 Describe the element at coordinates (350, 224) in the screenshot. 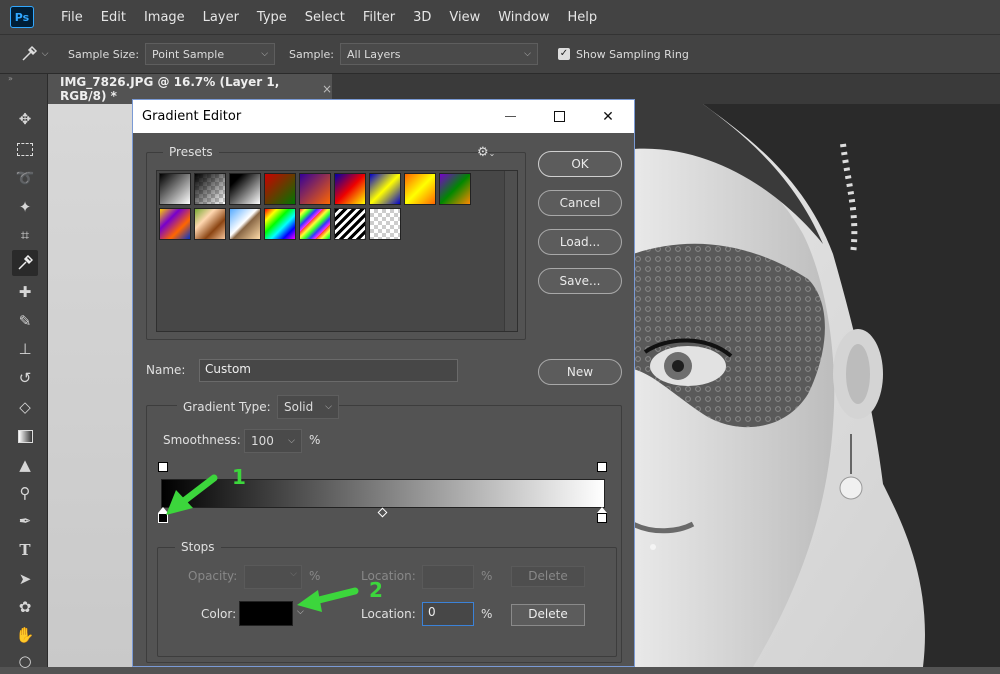

I see `preset-transparent-stripes` at that location.